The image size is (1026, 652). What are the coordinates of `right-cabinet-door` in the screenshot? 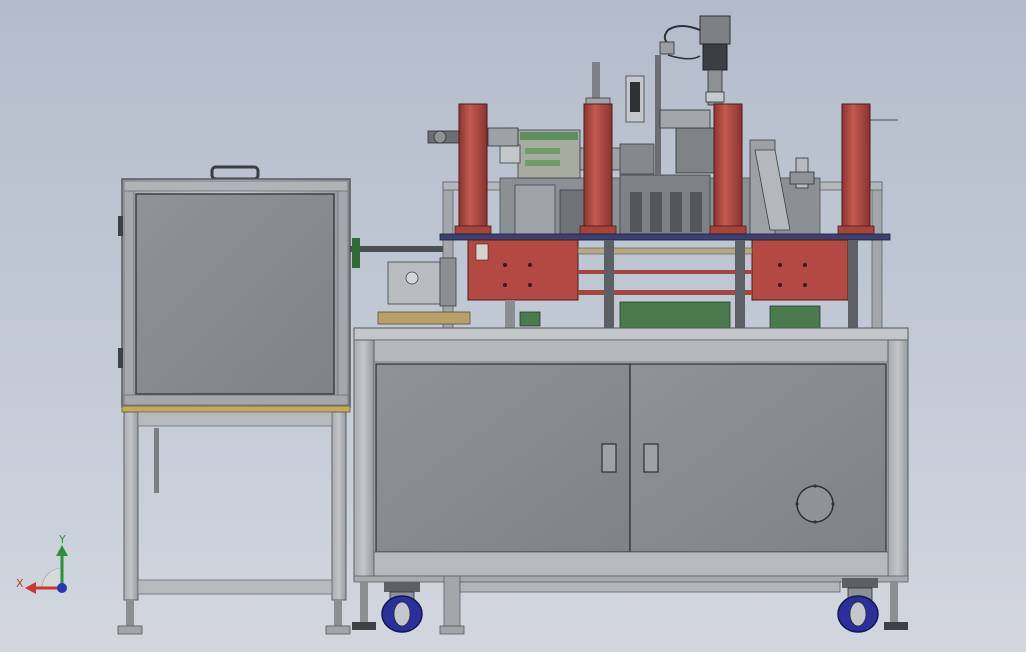 It's located at (758, 458).